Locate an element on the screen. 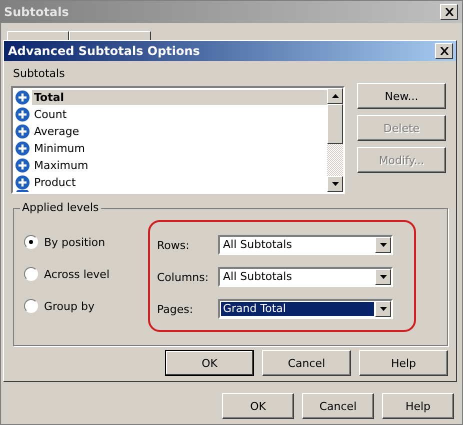  list-item: Count is located at coordinates (50, 114).